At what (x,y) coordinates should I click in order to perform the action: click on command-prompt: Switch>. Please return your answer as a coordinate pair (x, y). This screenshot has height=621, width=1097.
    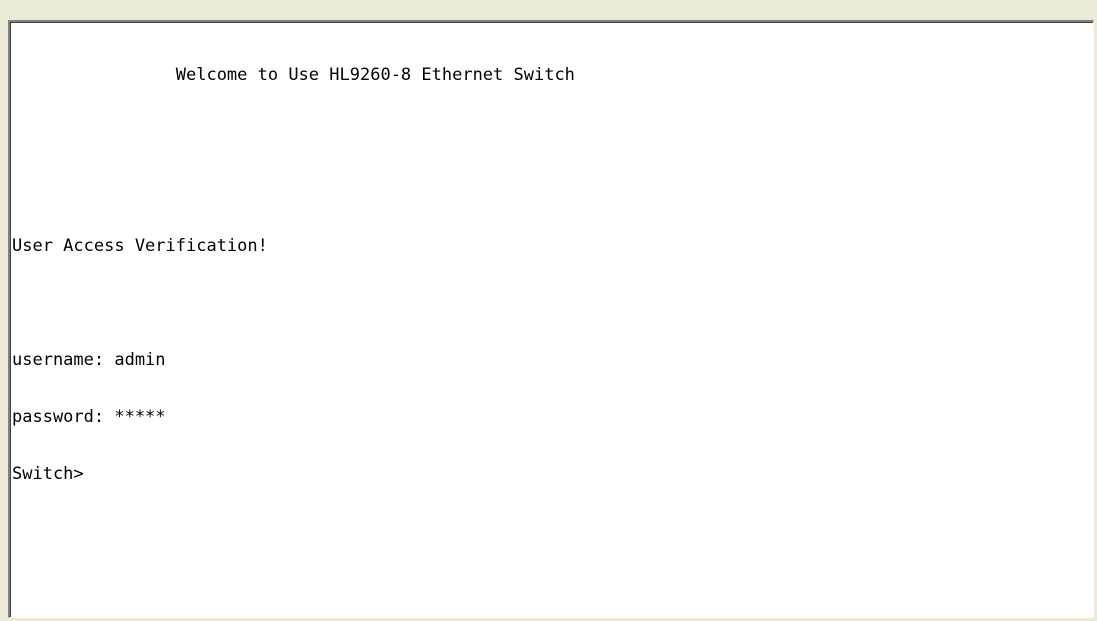
    Looking at the image, I should click on (293, 474).